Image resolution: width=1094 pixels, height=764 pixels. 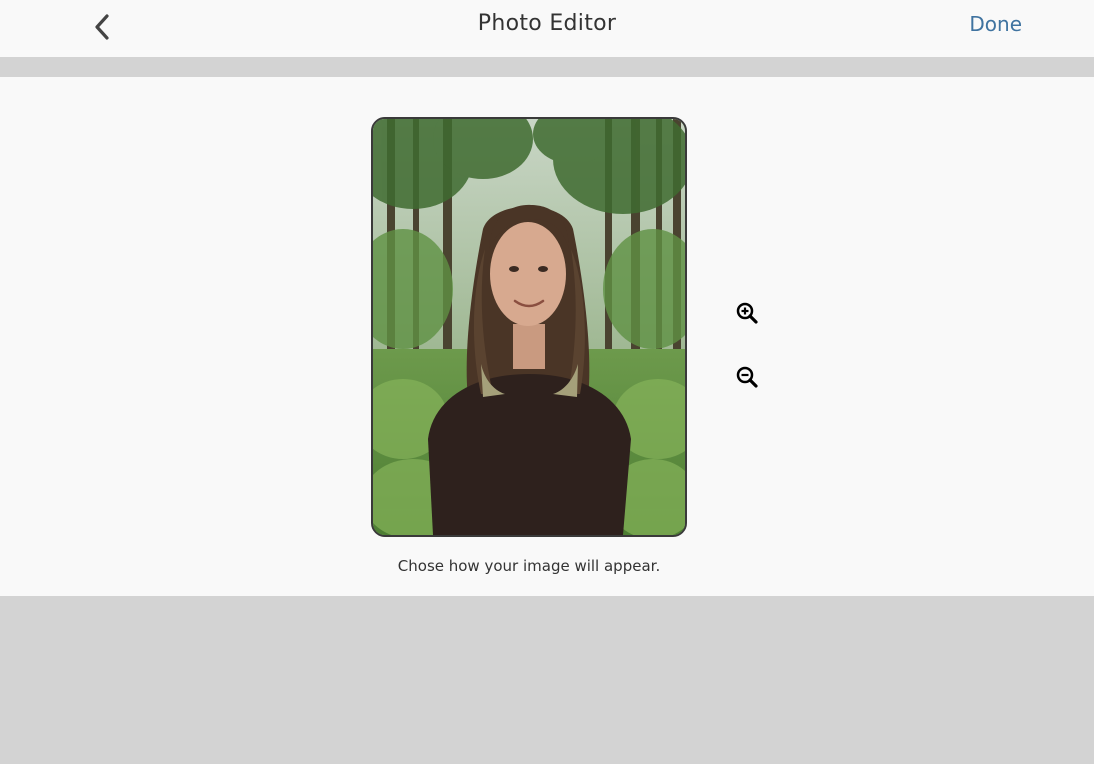 What do you see at coordinates (547, 23) in the screenshot?
I see `page-title: Photo Editor` at bounding box center [547, 23].